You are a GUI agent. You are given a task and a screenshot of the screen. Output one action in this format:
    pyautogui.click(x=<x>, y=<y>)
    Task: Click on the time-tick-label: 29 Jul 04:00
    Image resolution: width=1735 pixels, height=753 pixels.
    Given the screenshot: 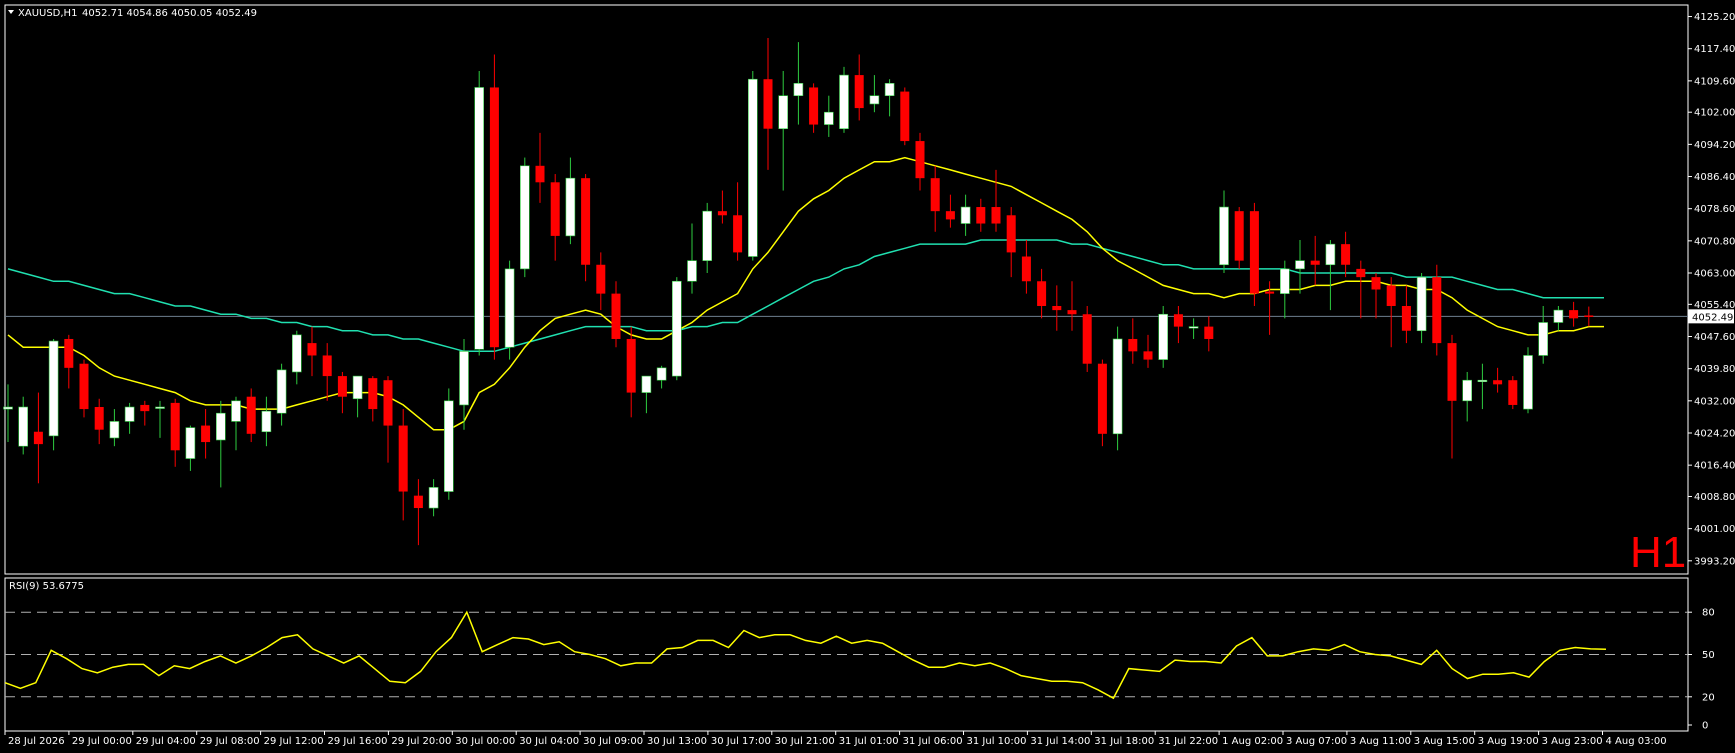 What is the action you would take?
    pyautogui.click(x=166, y=741)
    